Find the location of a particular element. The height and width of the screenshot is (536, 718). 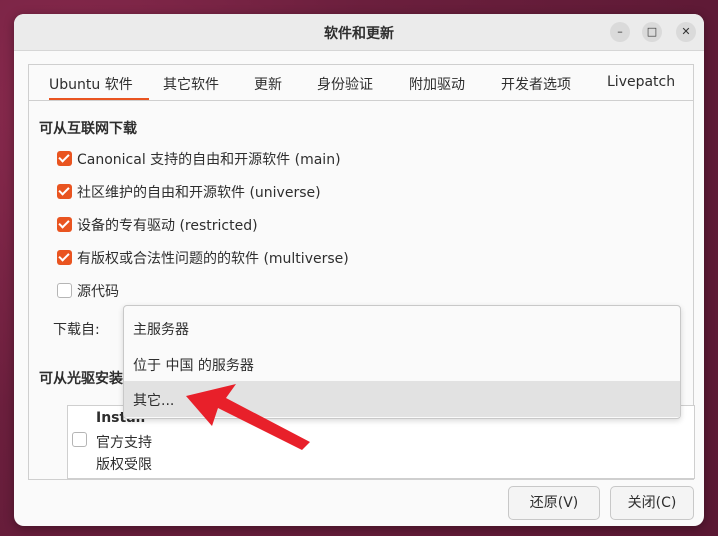

red-arrow-annotation is located at coordinates (248, 417).